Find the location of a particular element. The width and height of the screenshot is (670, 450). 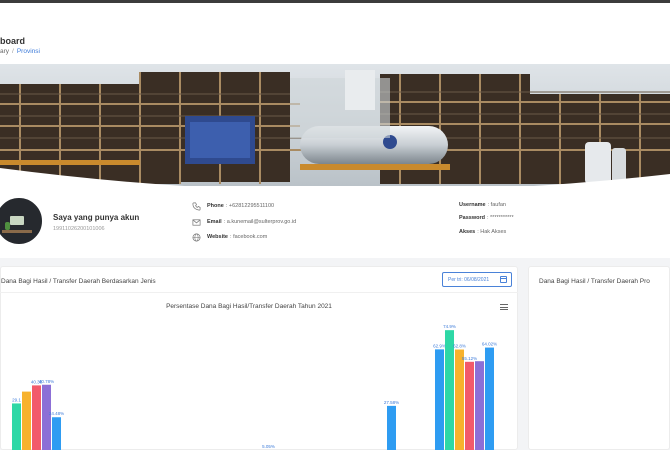

account-value: Hak Akses is located at coordinates (493, 232).